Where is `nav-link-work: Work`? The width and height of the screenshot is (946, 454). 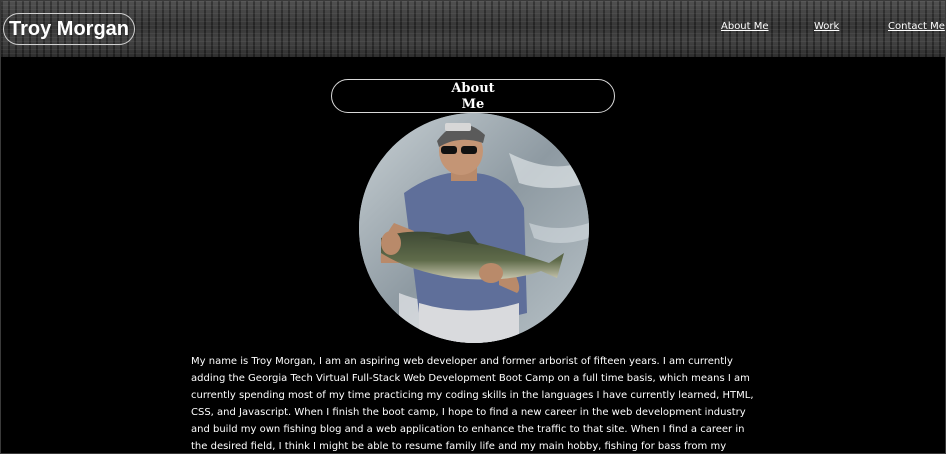 nav-link-work: Work is located at coordinates (826, 26).